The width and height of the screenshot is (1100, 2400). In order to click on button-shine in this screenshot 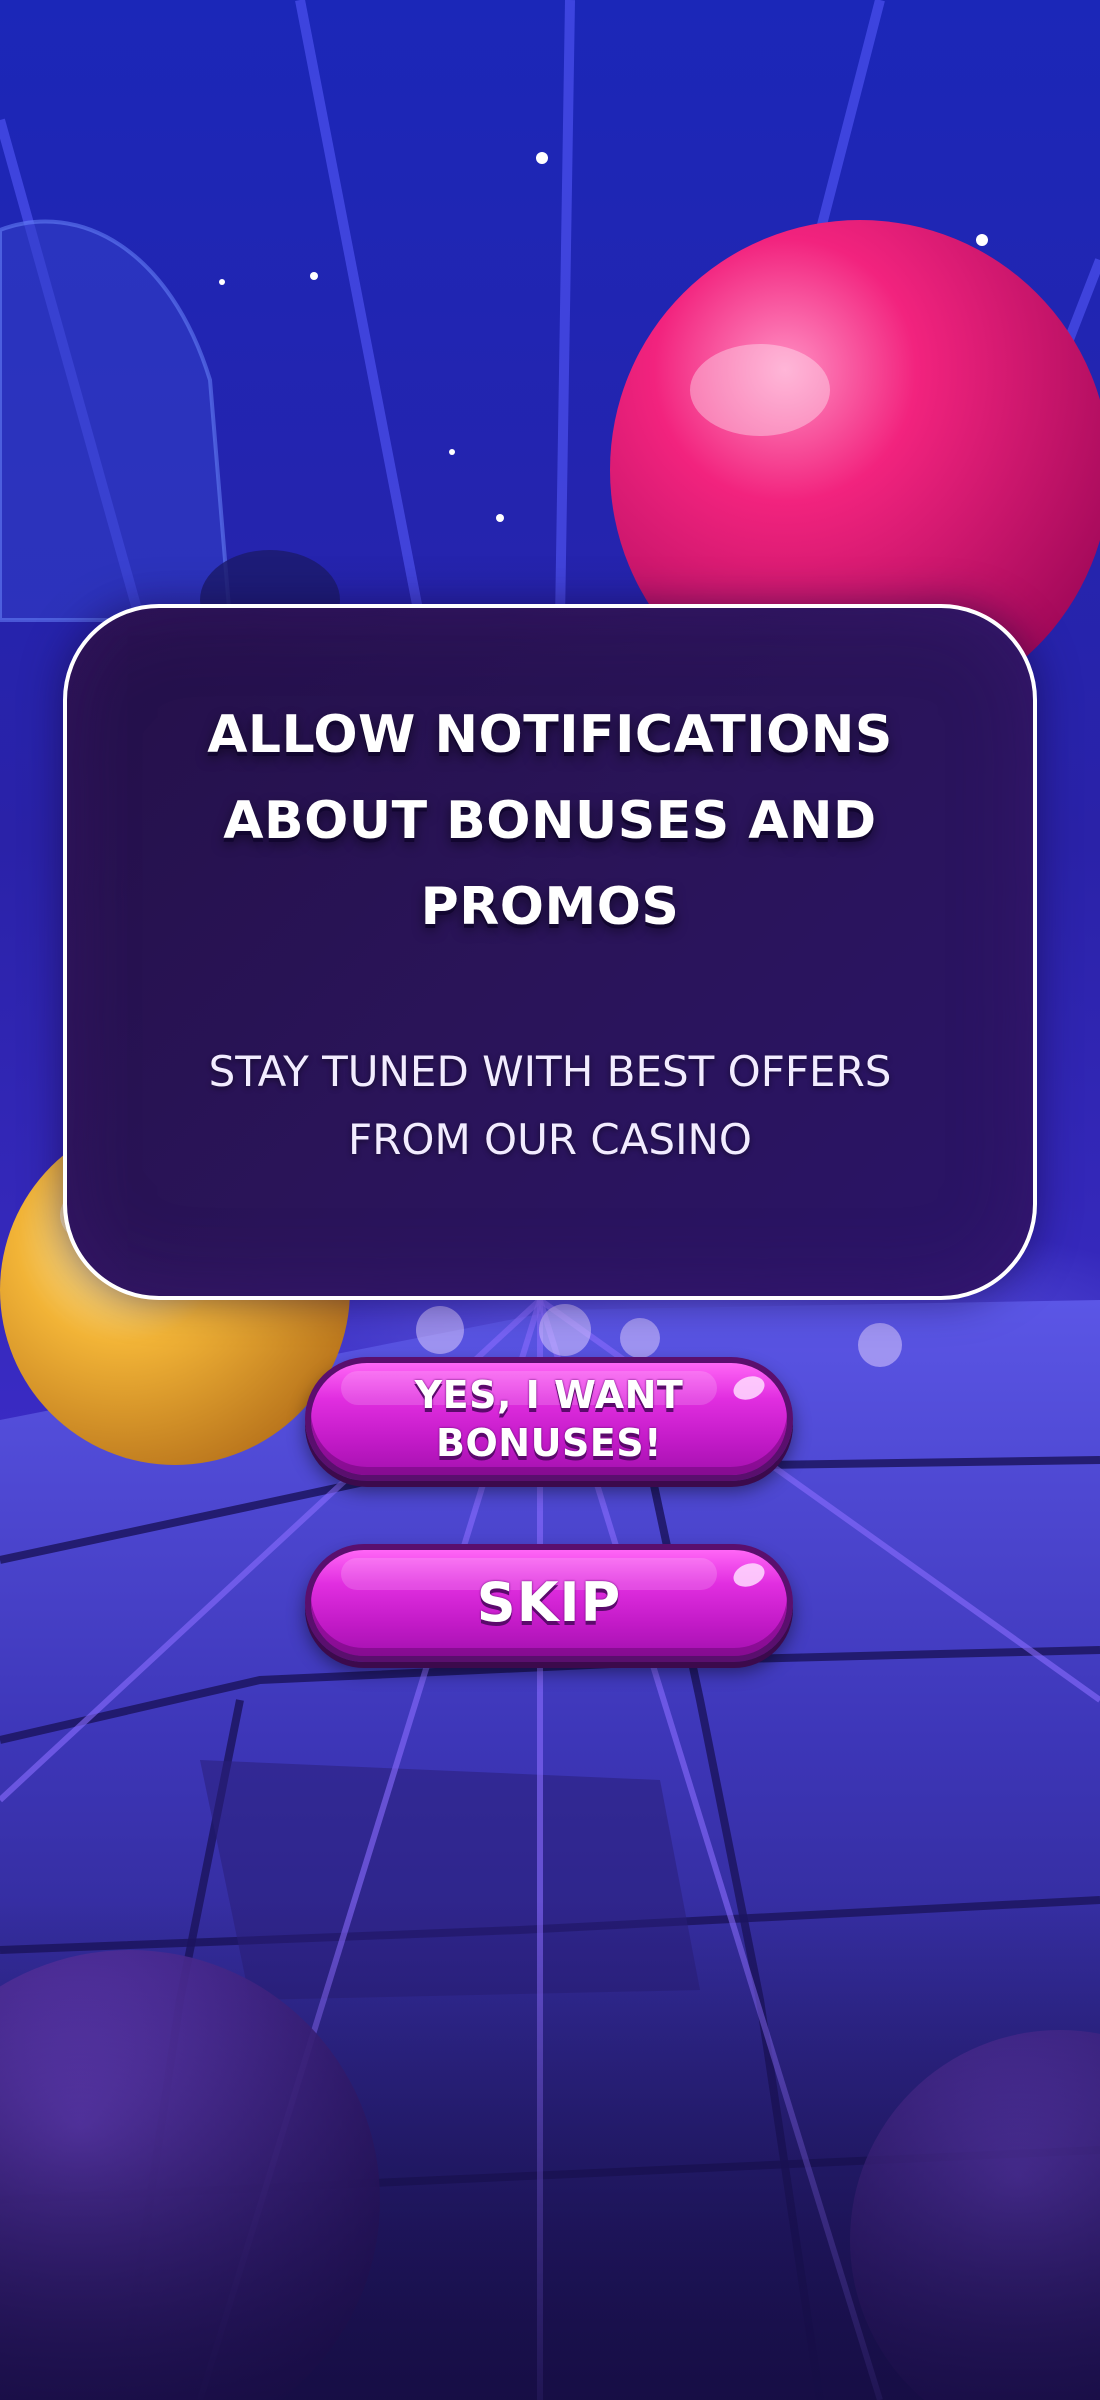, I will do `click(749, 1575)`.